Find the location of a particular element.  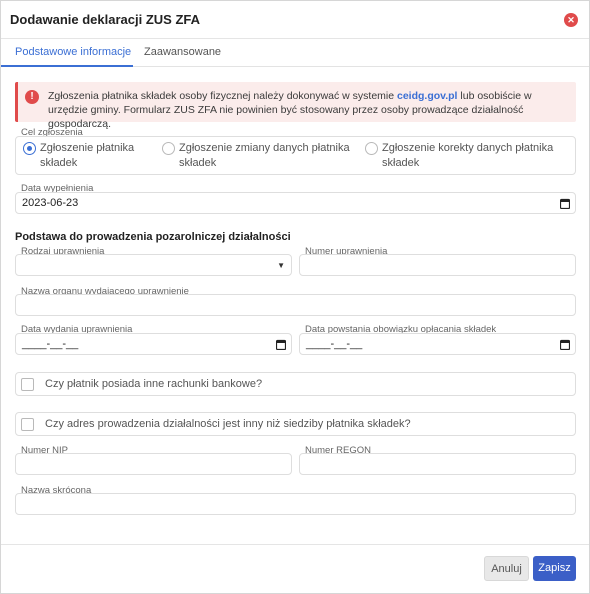

tab-bar: Podstawowe informacje Zaawansowane is located at coordinates (295, 53).